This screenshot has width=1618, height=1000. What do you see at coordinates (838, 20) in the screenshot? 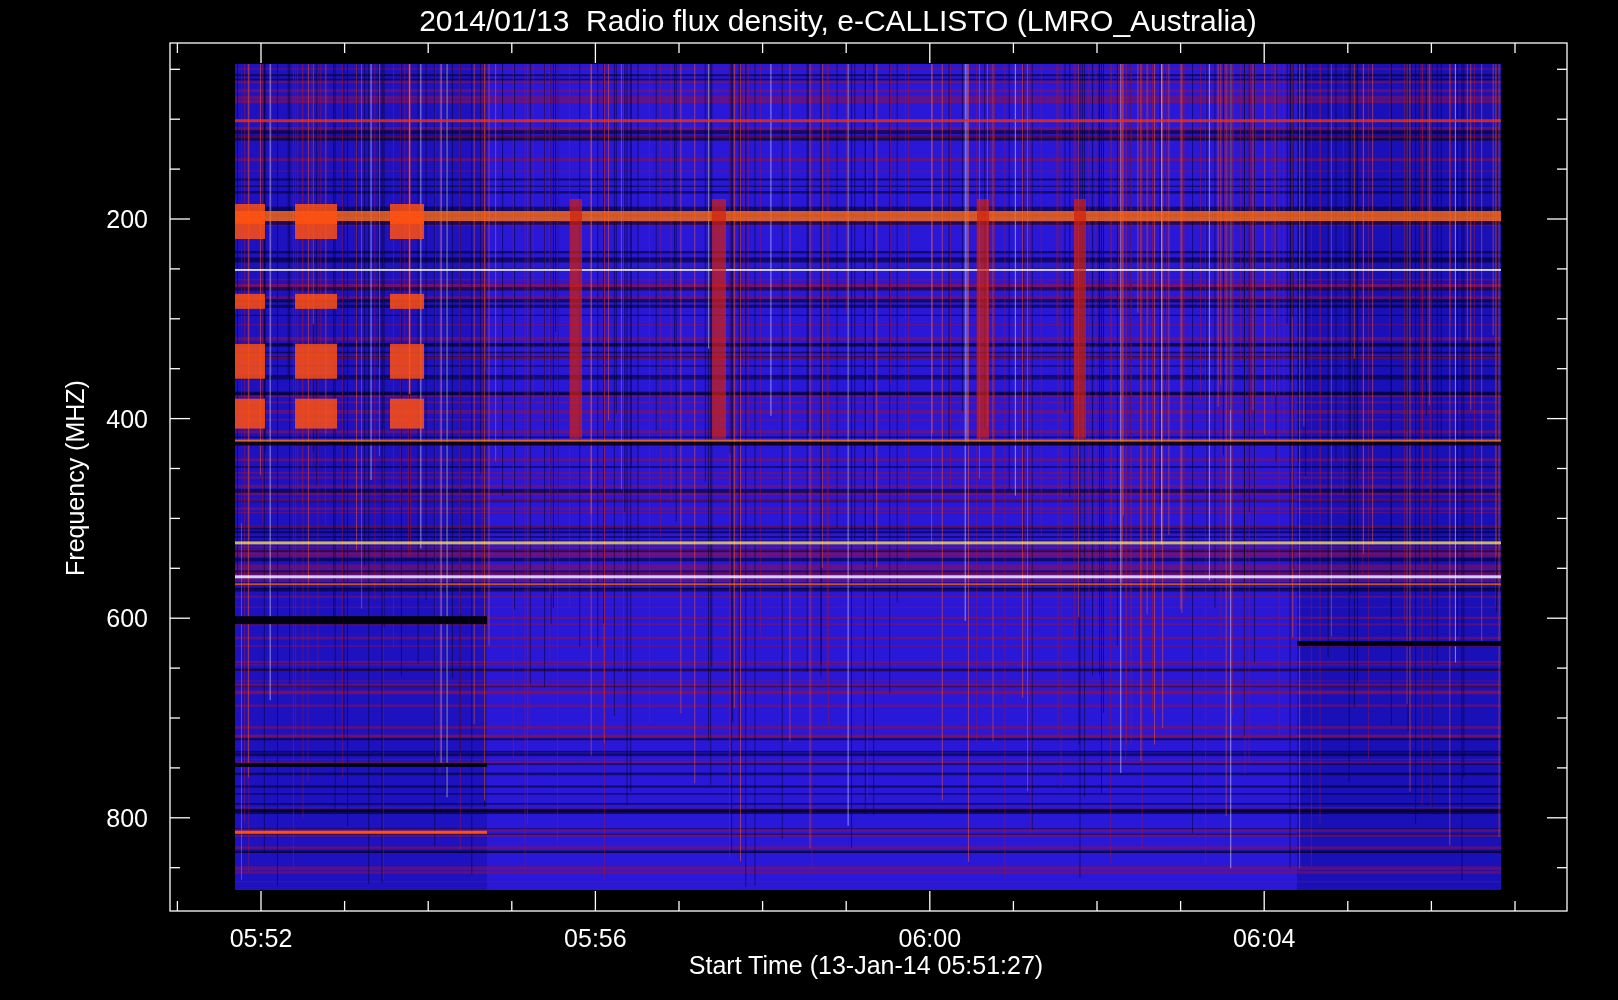
I see `chart-title: 2014/01/13 Radio flux density, e-CALLISTO (LMRO_Australia)` at bounding box center [838, 20].